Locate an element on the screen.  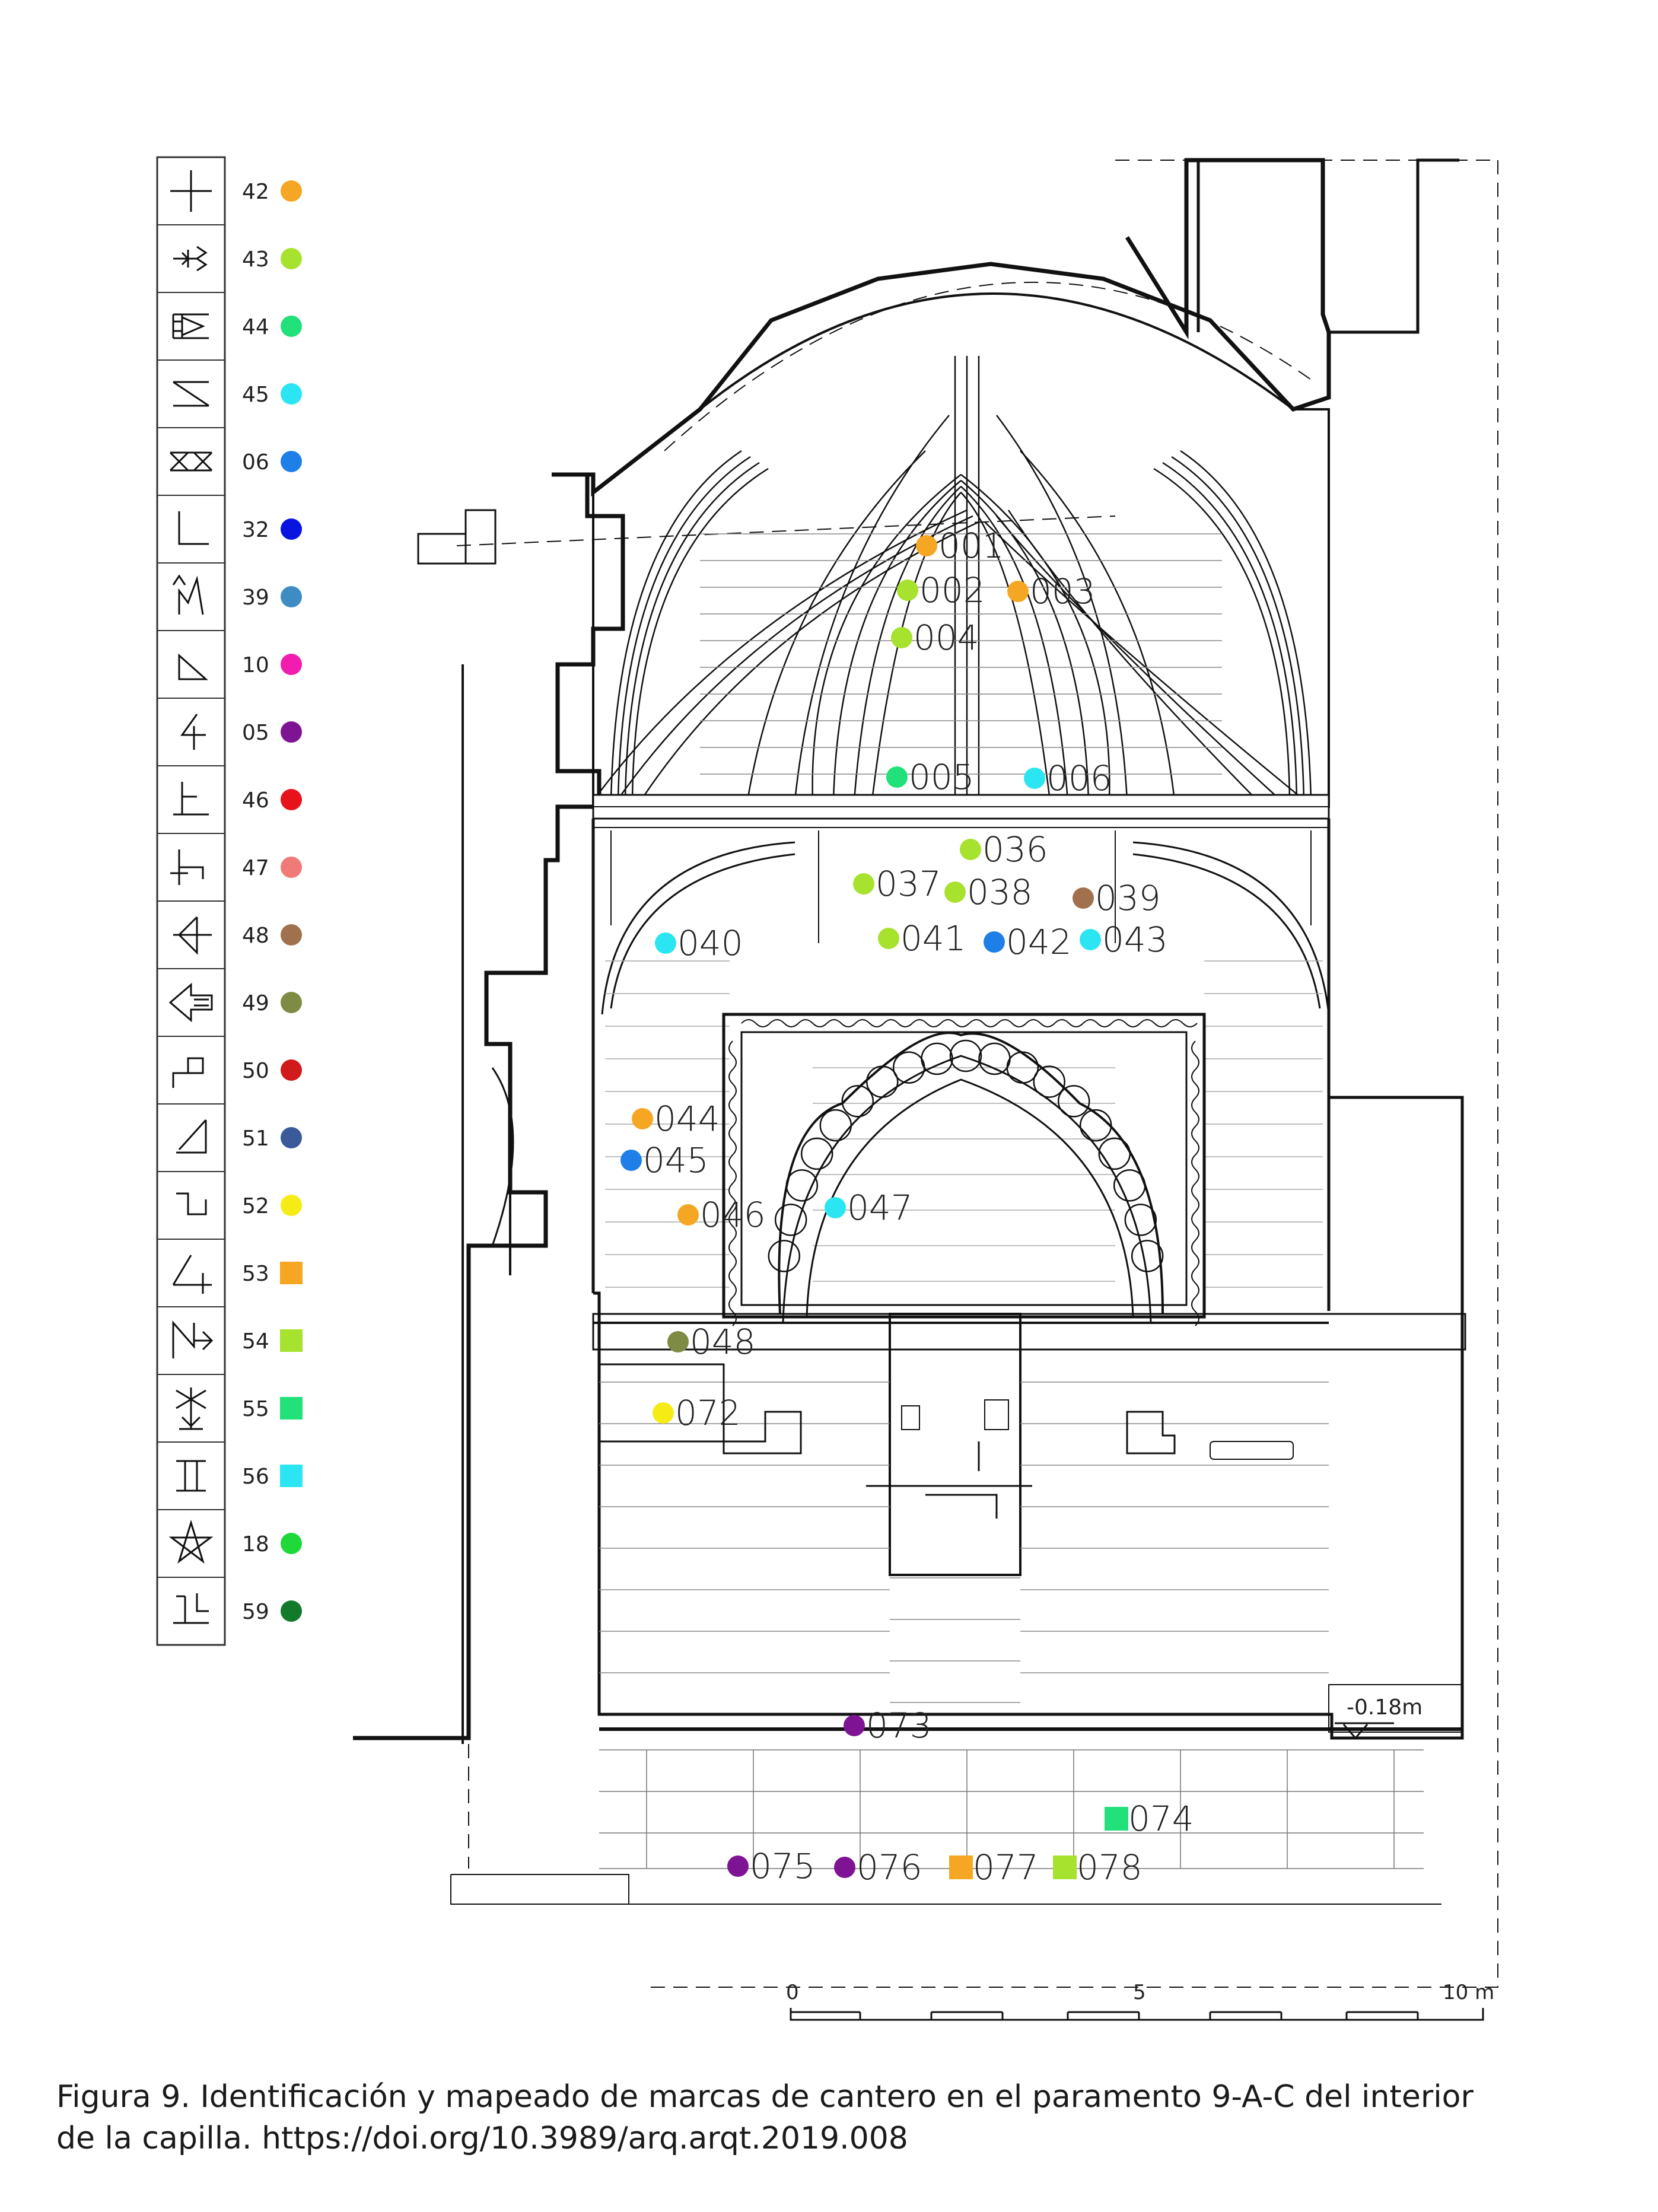
mark-label: 073 is located at coordinates (899, 1725).